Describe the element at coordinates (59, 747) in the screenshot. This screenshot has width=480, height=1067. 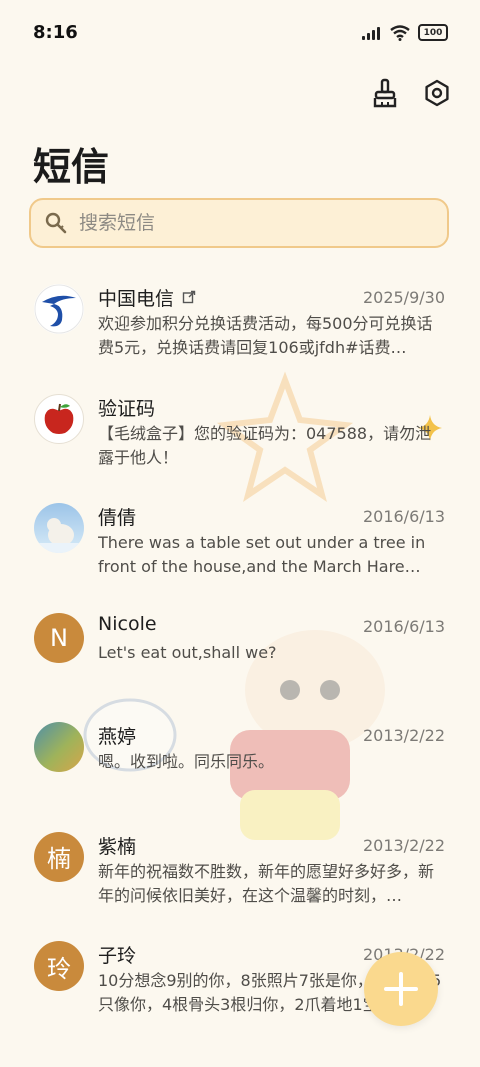
I see `landscape-photo` at that location.